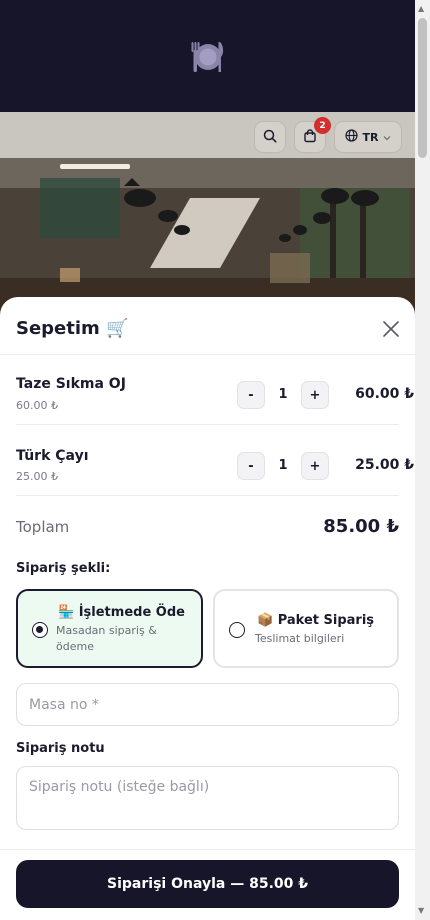 The width and height of the screenshot is (430, 920). Describe the element at coordinates (300, 638) in the screenshot. I see `takeaway-subtitle: Teslimat bilgileri` at that location.